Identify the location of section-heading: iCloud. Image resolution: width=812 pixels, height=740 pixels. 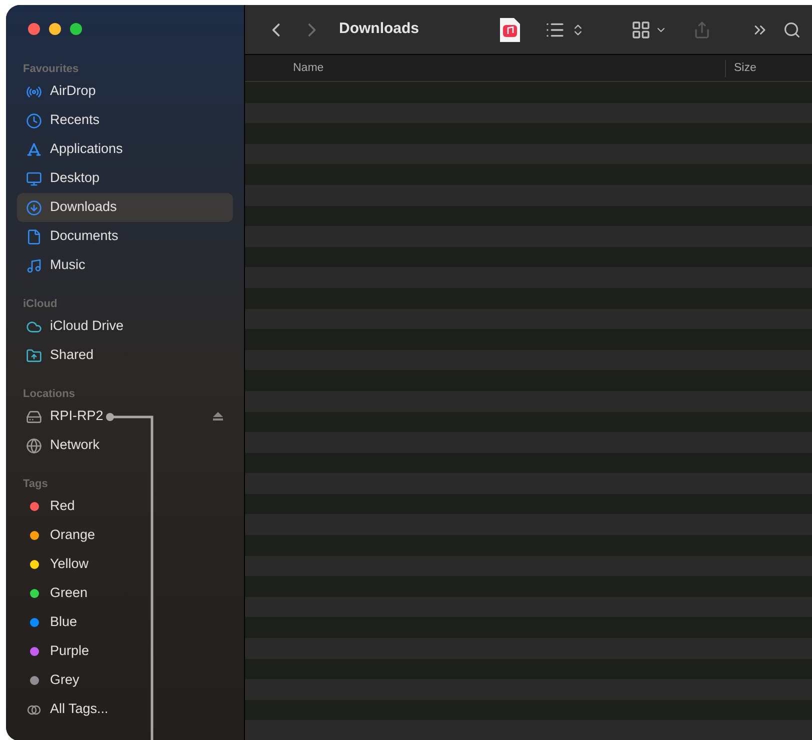
(40, 304).